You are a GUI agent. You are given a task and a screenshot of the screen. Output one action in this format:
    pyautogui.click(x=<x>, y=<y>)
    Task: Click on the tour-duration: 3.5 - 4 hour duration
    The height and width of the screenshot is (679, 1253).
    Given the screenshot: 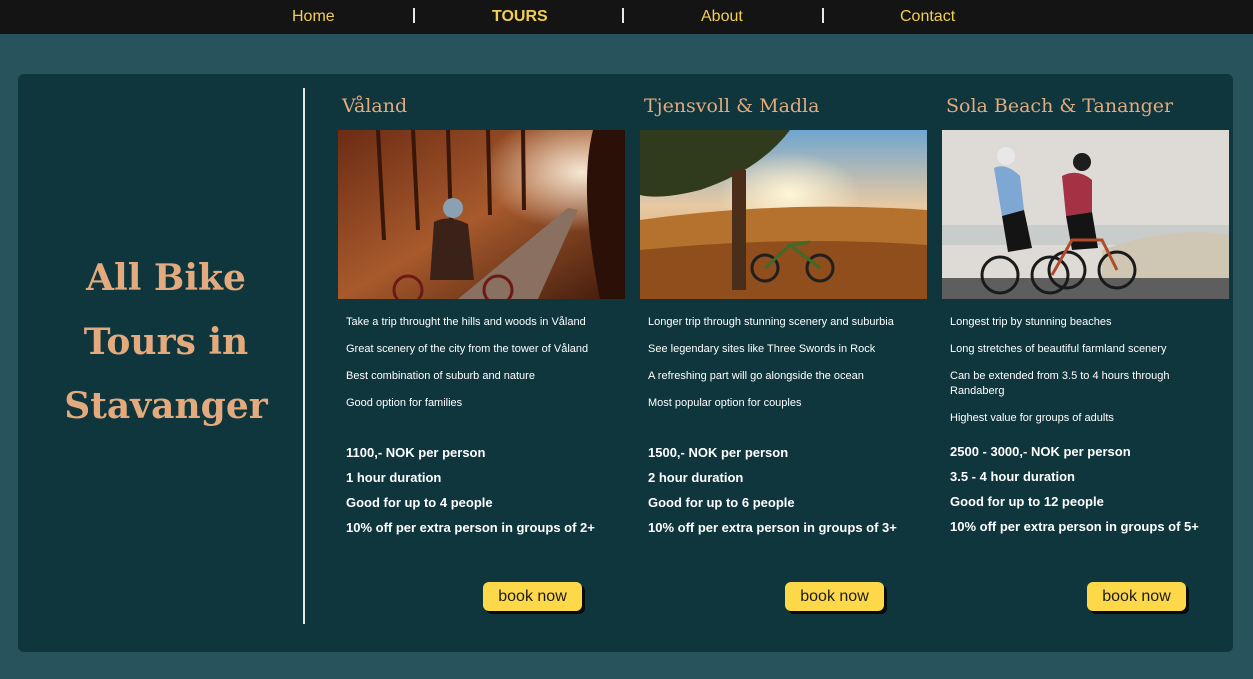 What is the action you would take?
    pyautogui.click(x=1012, y=476)
    